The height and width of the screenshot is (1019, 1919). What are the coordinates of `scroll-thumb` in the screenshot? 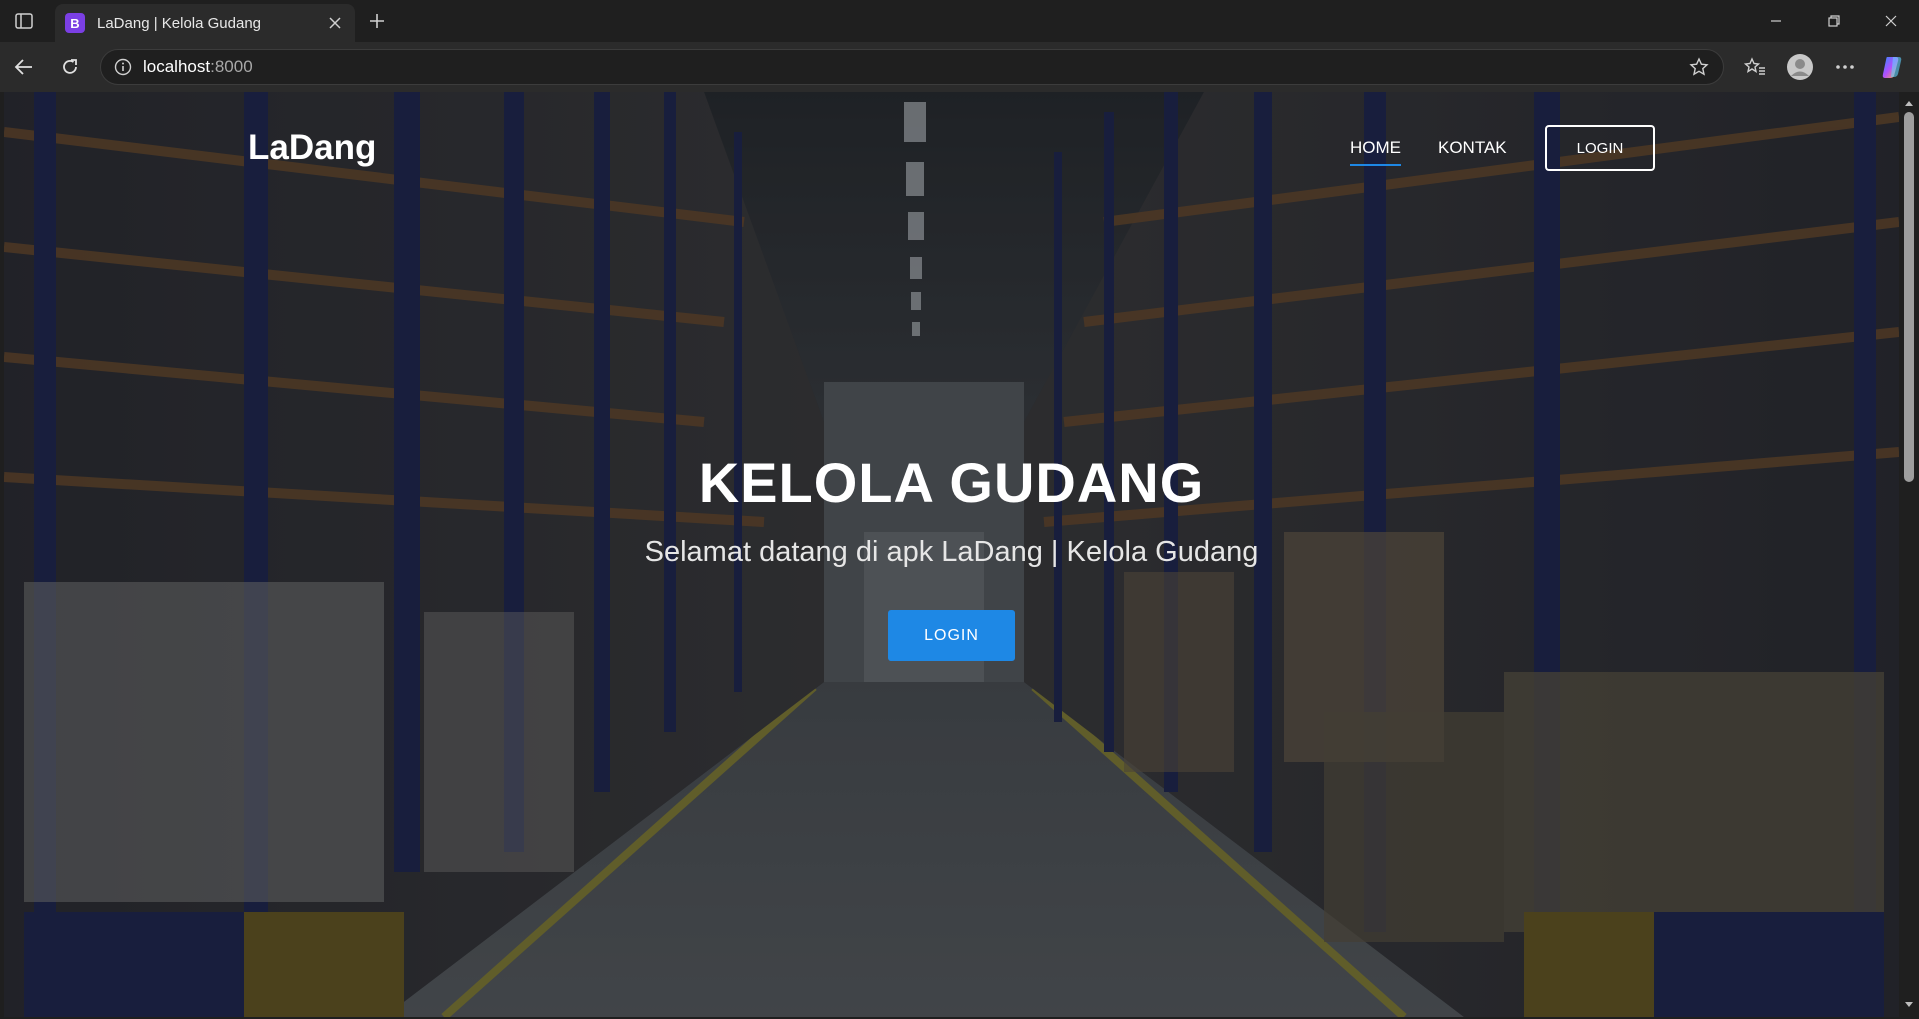 It's located at (1909, 297).